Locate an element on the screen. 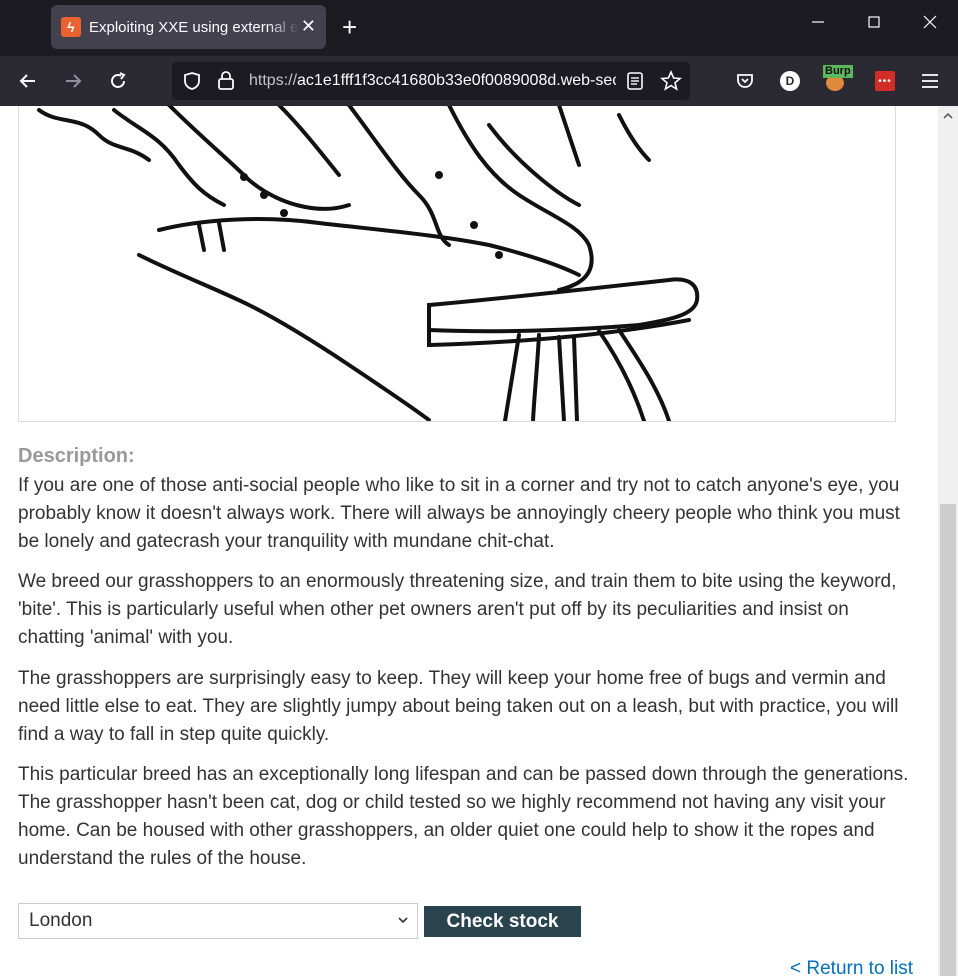 Image resolution: width=958 pixels, height=976 pixels. scroll-up-icon is located at coordinates (948, 117).